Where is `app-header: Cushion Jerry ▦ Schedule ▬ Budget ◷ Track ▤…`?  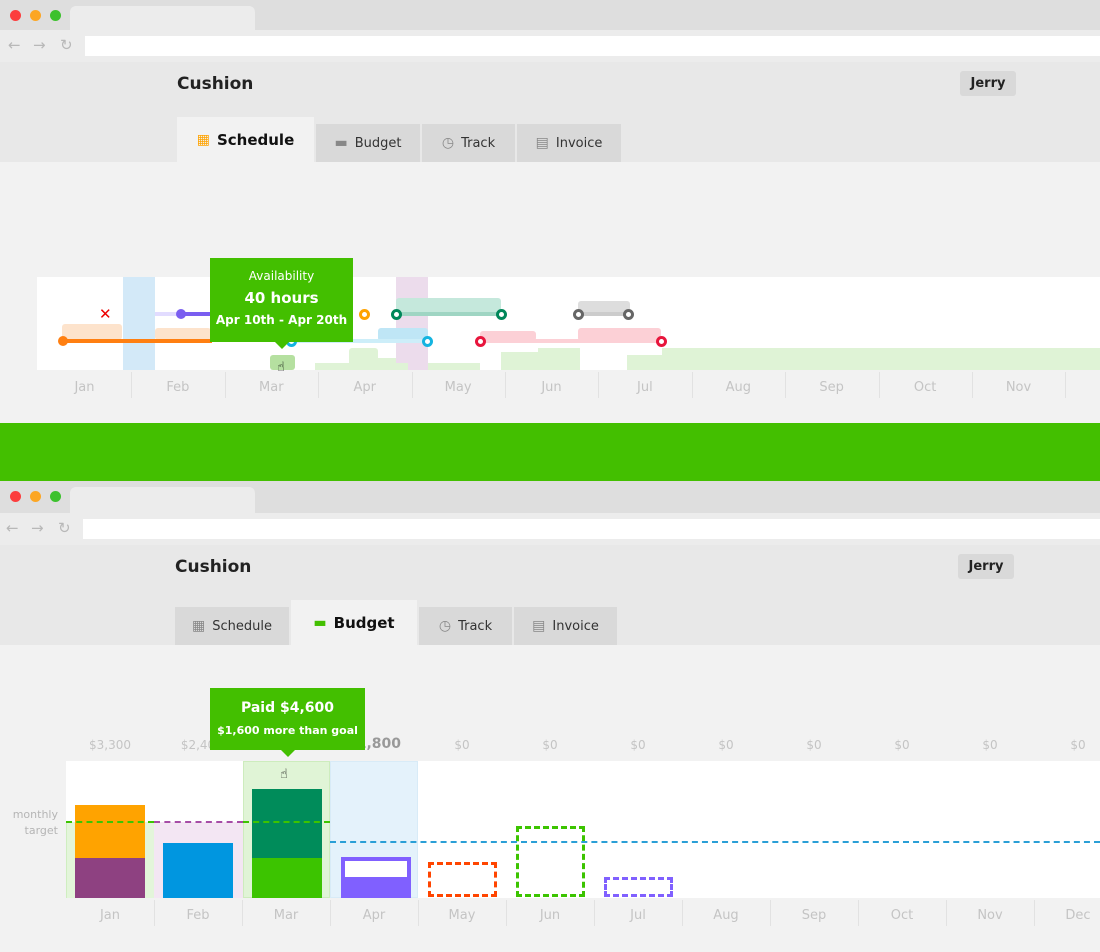 app-header: Cushion Jerry ▦ Schedule ▬ Budget ◷ Track ▤… is located at coordinates (550, 112).